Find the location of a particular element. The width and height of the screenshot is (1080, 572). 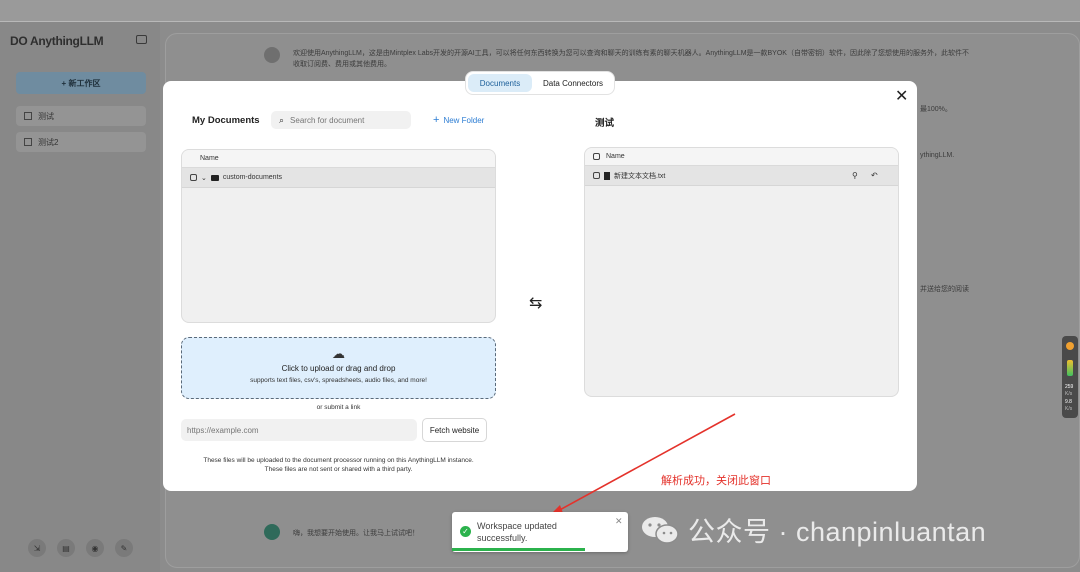

search-icon: ⌕ is located at coordinates (282, 119).